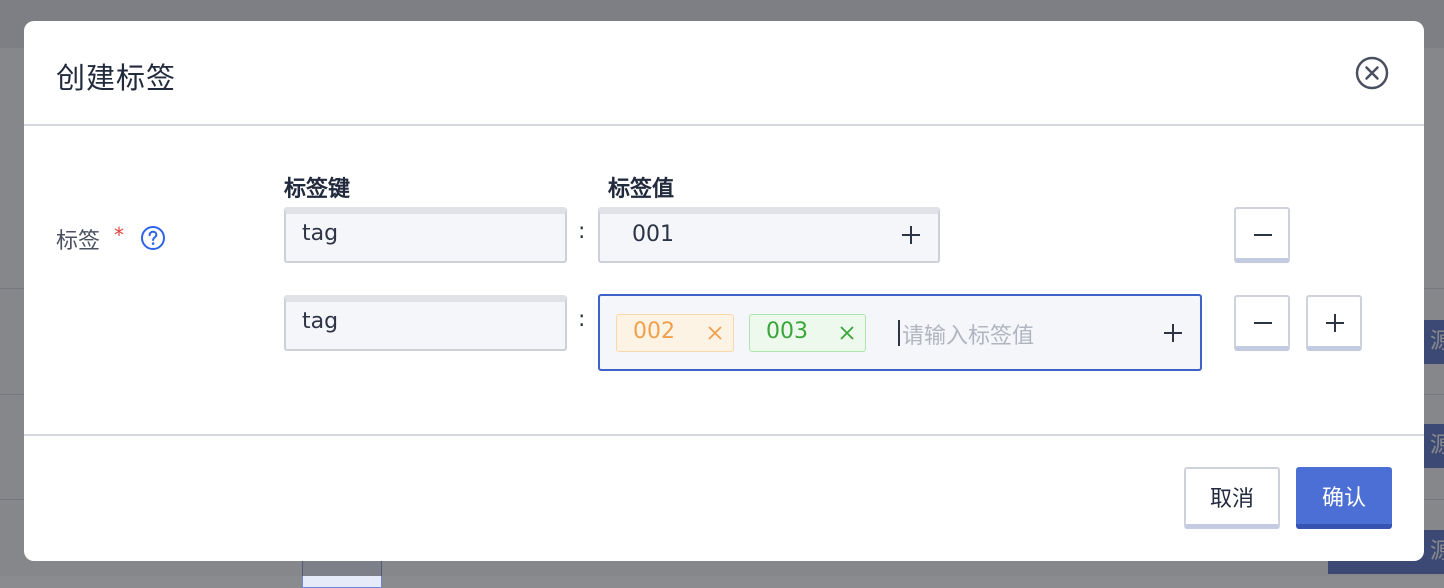 This screenshot has height=588, width=1444. Describe the element at coordinates (116, 78) in the screenshot. I see `dialog-title: 创建标签` at that location.